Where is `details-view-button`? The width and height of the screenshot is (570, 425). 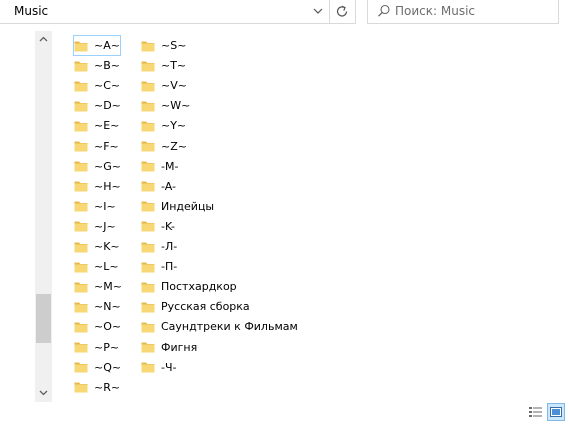
details-view-button is located at coordinates (536, 412).